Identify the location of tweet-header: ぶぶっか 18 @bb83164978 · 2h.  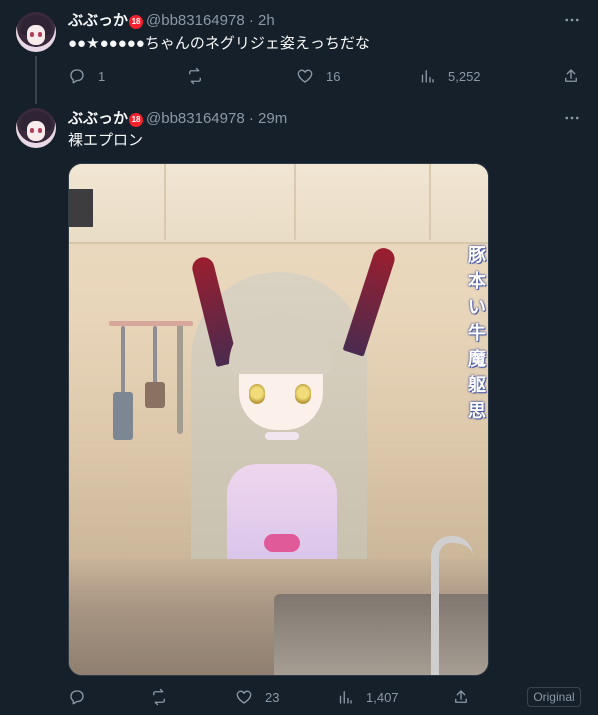
(171, 21).